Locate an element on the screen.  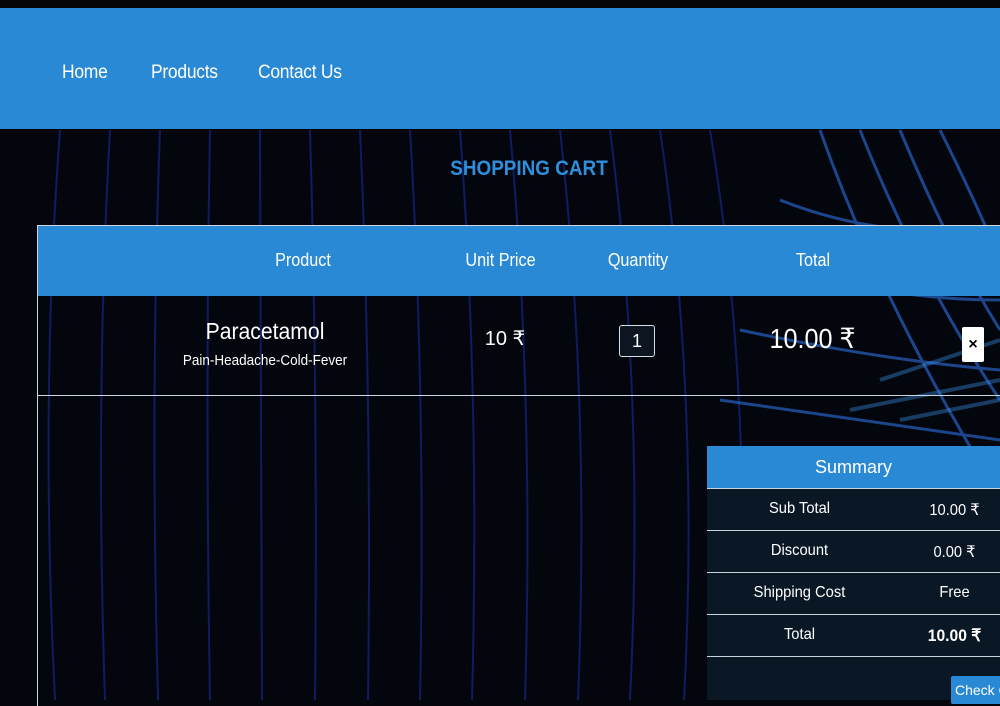
nav-link-contact-us: Contact Us is located at coordinates (300, 73).